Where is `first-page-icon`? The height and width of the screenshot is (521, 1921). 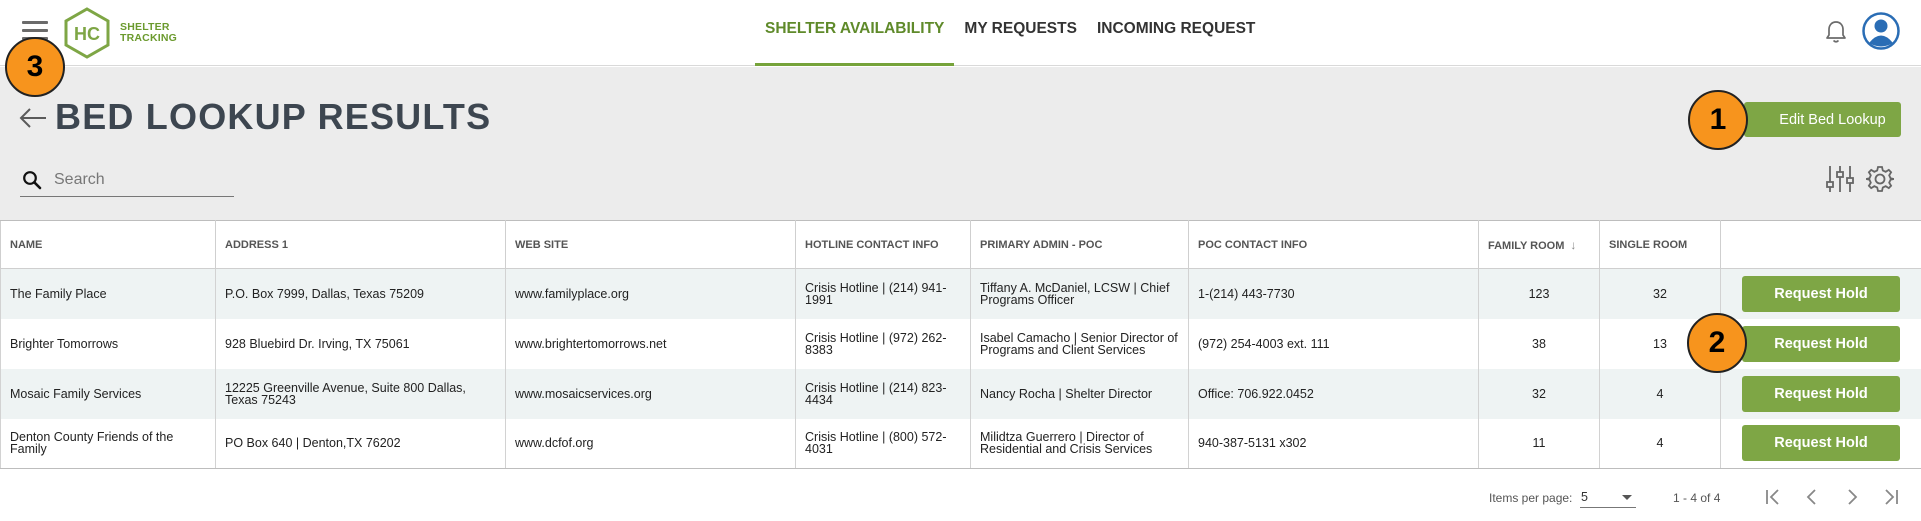
first-page-icon is located at coordinates (1773, 497).